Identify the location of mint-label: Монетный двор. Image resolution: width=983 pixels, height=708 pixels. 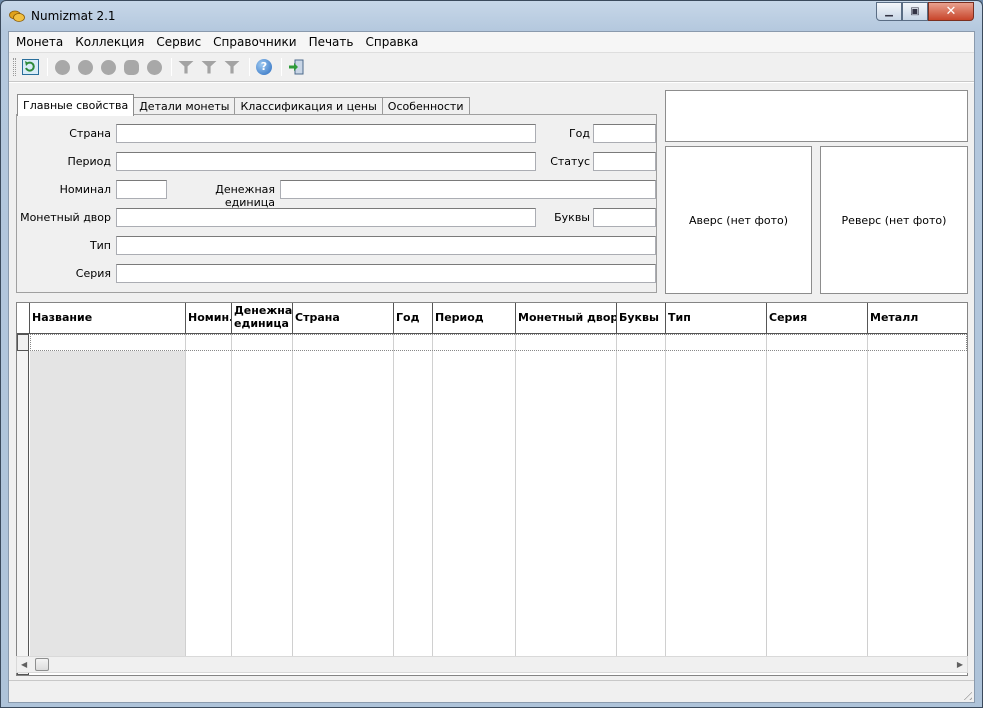
(65, 217).